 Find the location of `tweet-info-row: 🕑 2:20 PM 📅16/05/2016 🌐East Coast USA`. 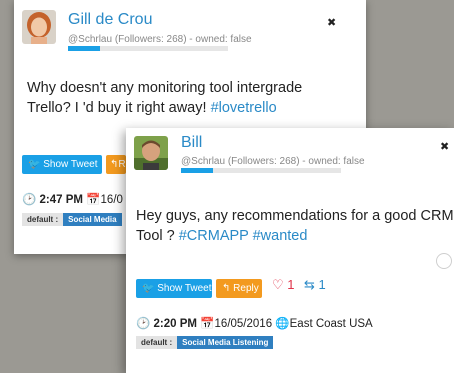

tweet-info-row: 🕑 2:20 PM 📅16/05/2016 🌐East Coast USA is located at coordinates (254, 323).